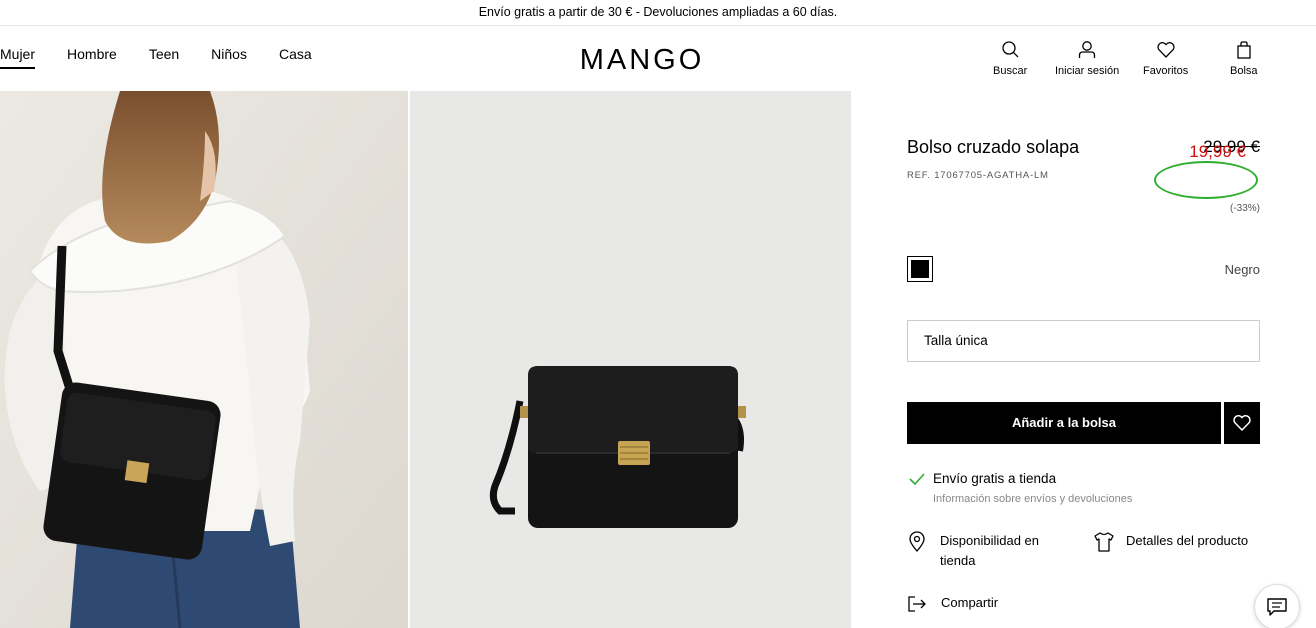  Describe the element at coordinates (1010, 49) in the screenshot. I see `search-icon` at that location.